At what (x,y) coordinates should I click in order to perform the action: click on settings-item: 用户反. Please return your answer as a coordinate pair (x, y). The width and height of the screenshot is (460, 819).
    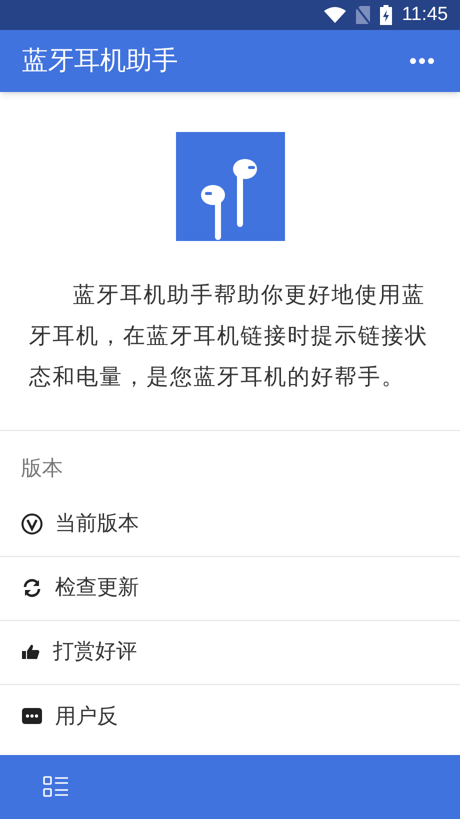
    Looking at the image, I should click on (230, 716).